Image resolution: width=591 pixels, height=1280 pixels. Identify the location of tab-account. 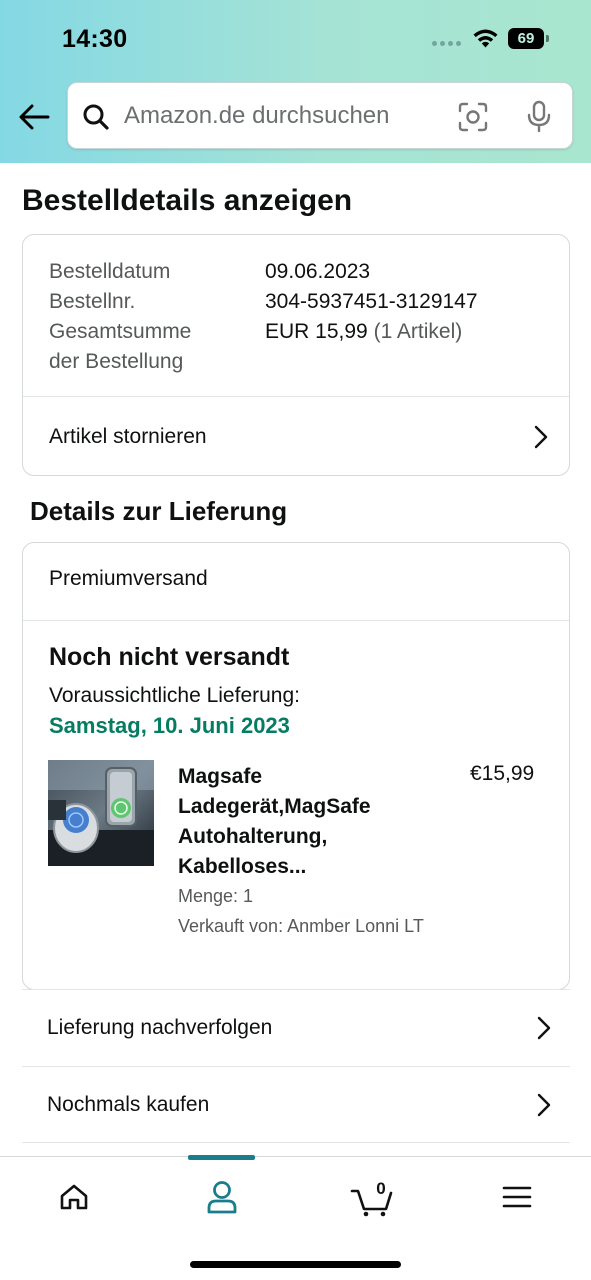
(222, 1197).